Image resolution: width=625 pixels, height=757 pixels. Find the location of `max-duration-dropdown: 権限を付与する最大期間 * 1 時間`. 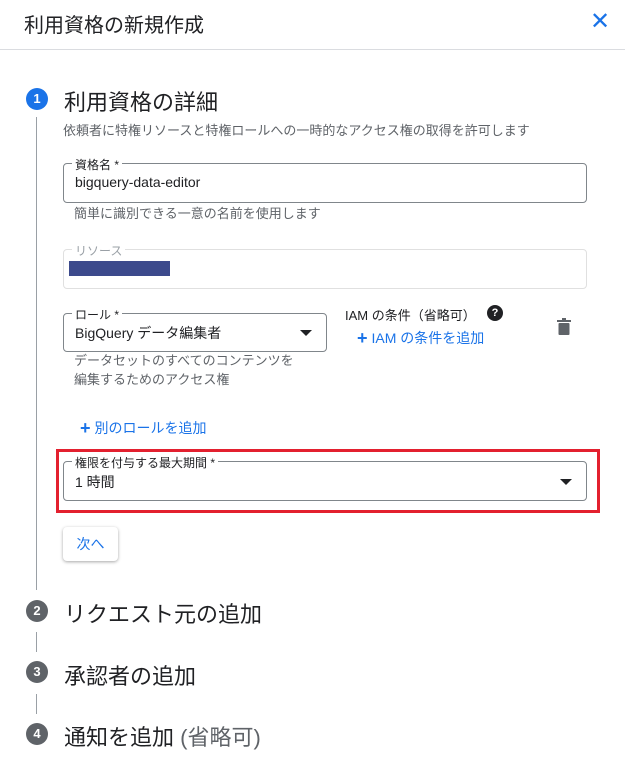

max-duration-dropdown: 権限を付与する最大期間 * 1 時間 is located at coordinates (325, 477).